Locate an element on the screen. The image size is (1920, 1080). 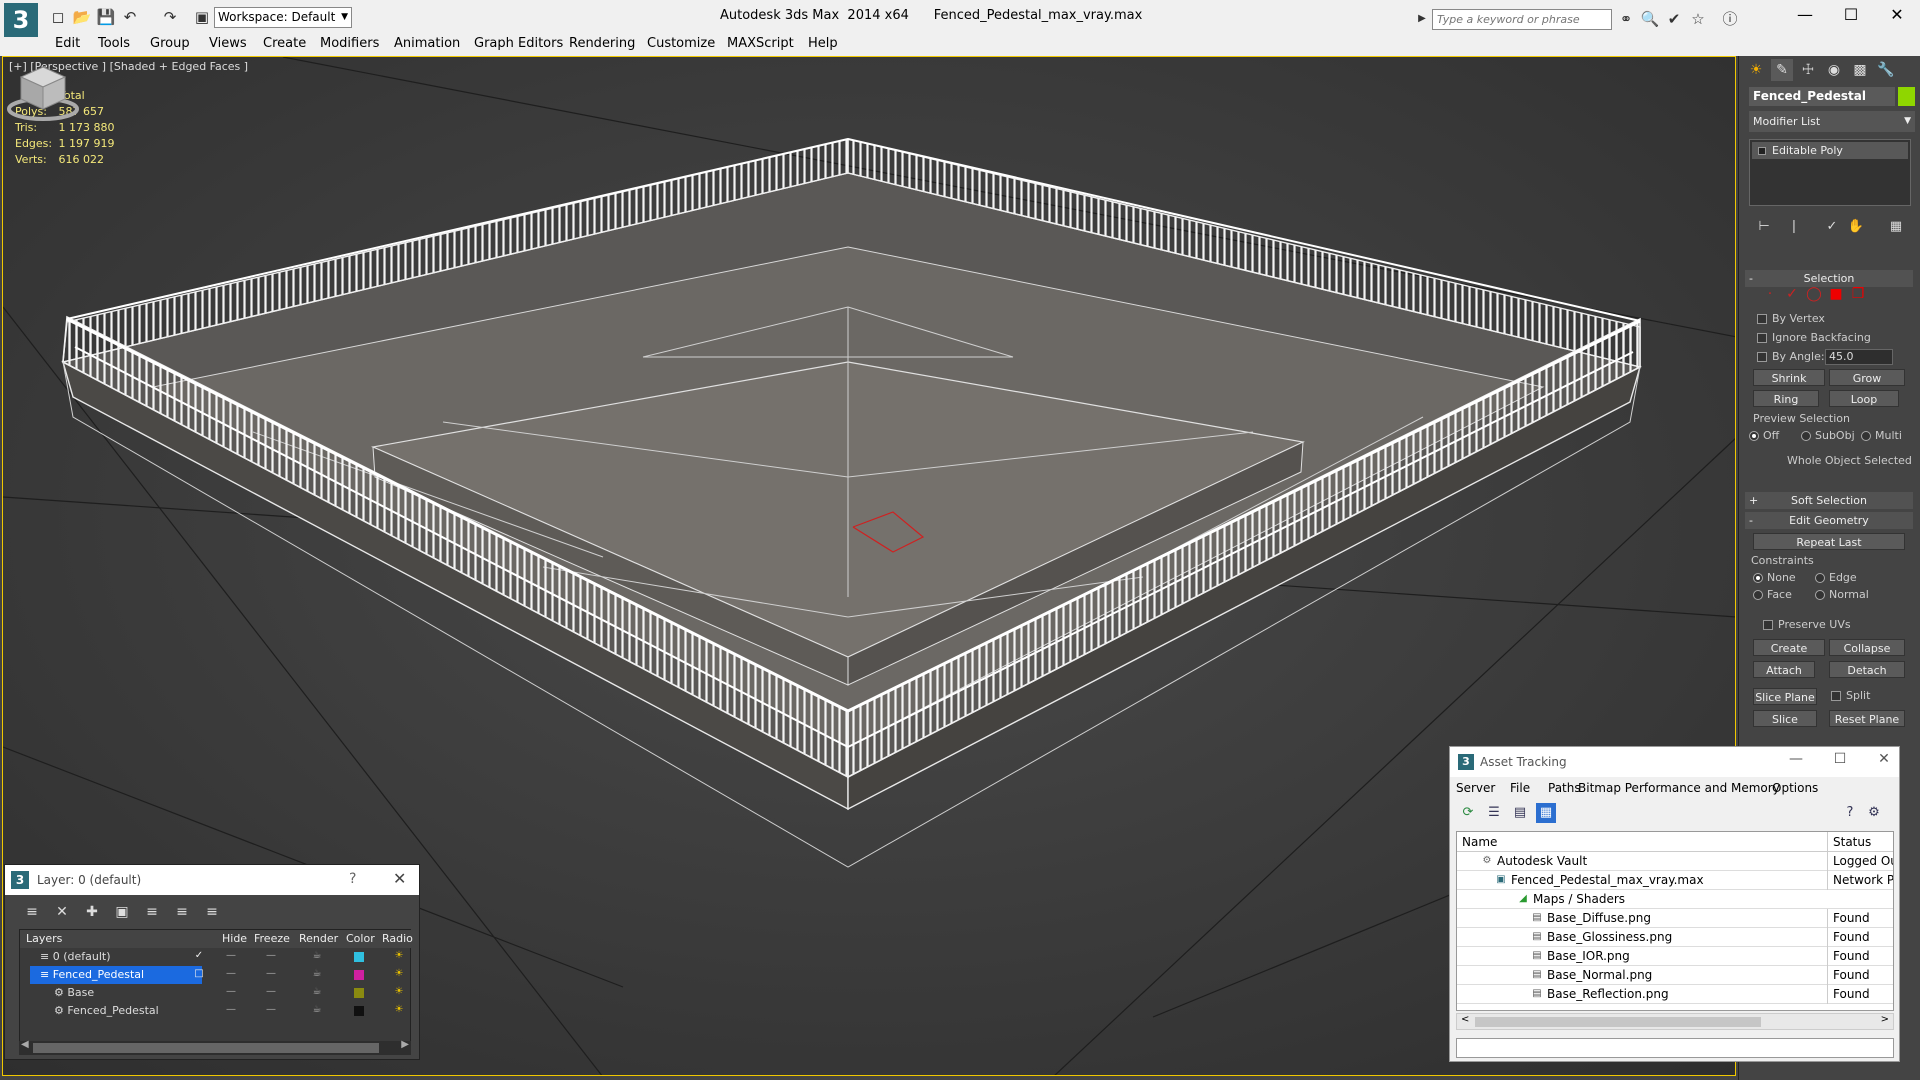
configure-sets-icon: ▦ is located at coordinates (1896, 227).